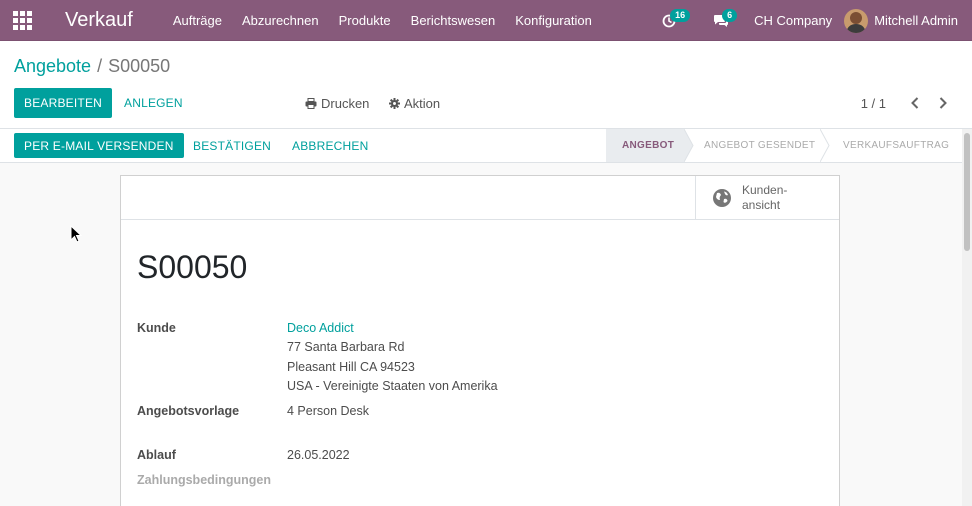 Image resolution: width=972 pixels, height=506 pixels. I want to click on document-title: S00050, so click(192, 267).